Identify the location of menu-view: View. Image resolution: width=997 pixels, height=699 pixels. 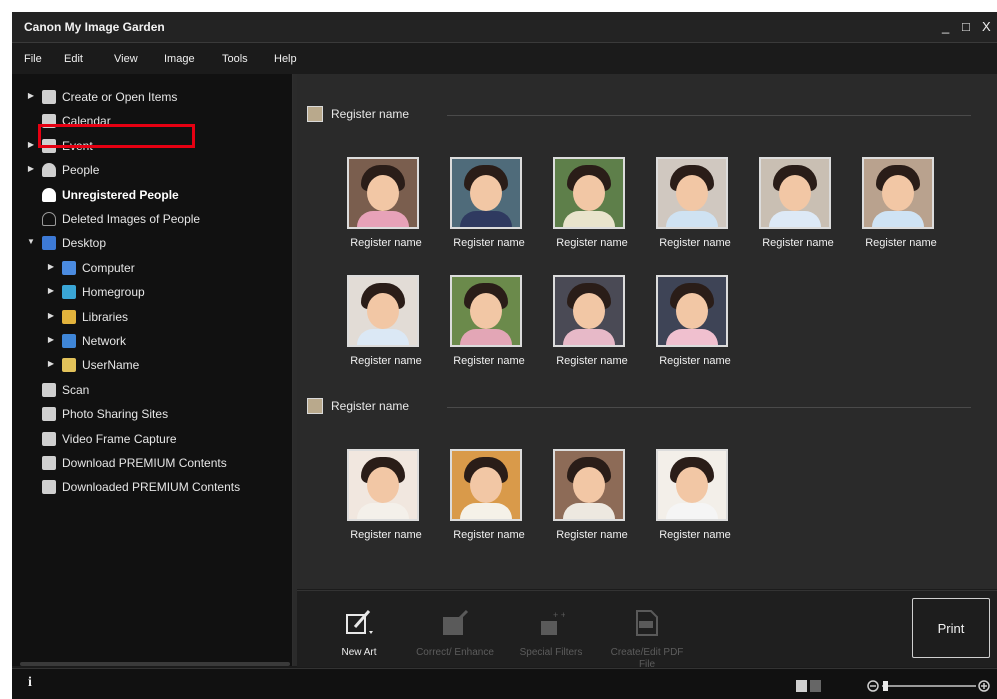
(126, 59).